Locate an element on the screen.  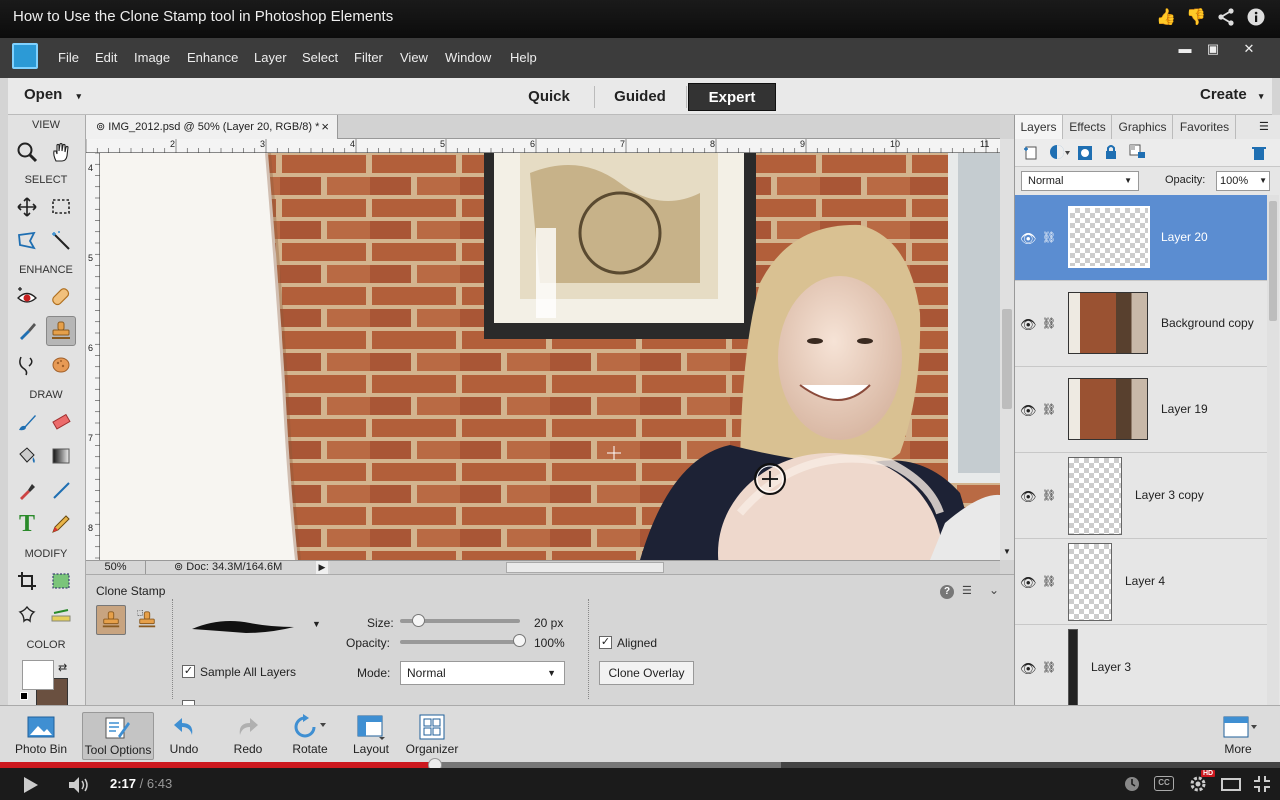
captions-icon: CC is located at coordinates (1164, 783).